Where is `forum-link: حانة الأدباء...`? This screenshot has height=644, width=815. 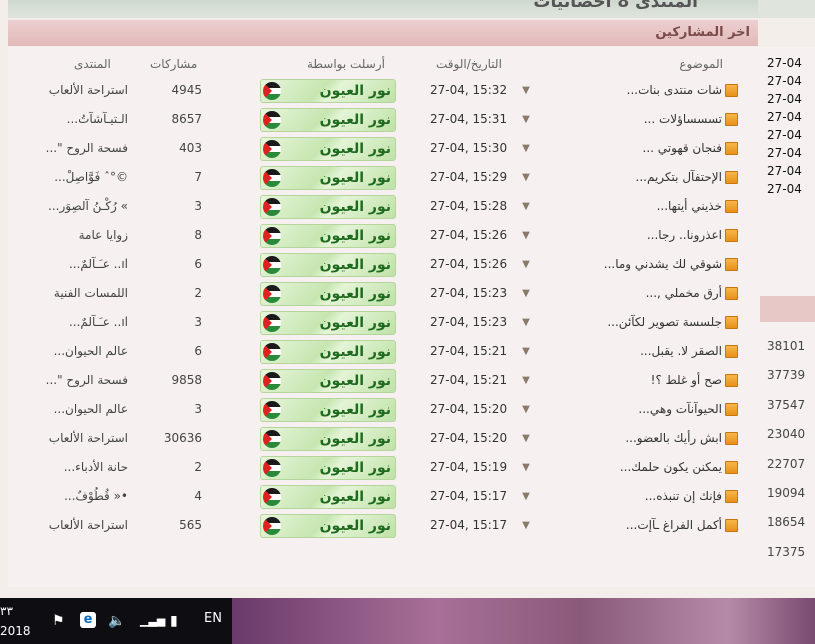
forum-link: حانة الأدباء... is located at coordinates (96, 467).